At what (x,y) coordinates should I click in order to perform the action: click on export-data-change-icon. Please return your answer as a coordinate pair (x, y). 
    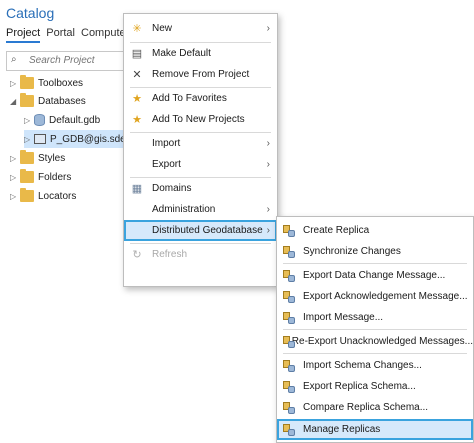
    Looking at the image, I should click on (289, 275).